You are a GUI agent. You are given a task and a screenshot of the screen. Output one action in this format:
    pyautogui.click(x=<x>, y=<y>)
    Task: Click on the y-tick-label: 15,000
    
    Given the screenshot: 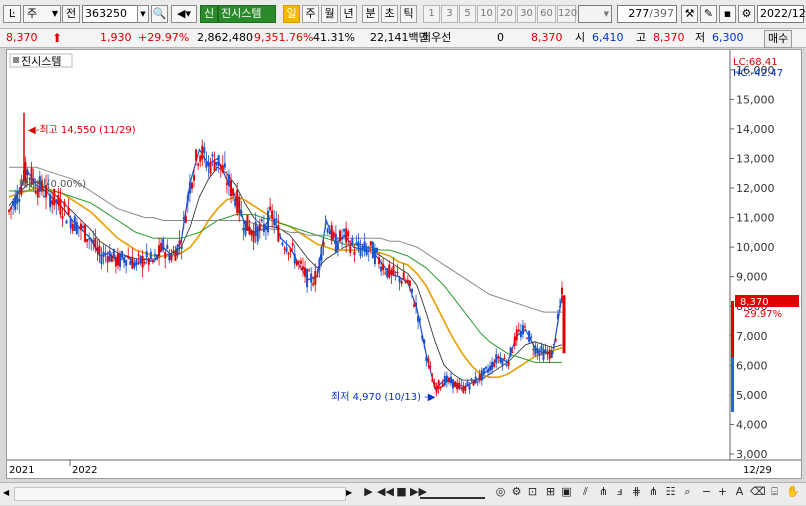 What is the action you would take?
    pyautogui.click(x=755, y=99)
    